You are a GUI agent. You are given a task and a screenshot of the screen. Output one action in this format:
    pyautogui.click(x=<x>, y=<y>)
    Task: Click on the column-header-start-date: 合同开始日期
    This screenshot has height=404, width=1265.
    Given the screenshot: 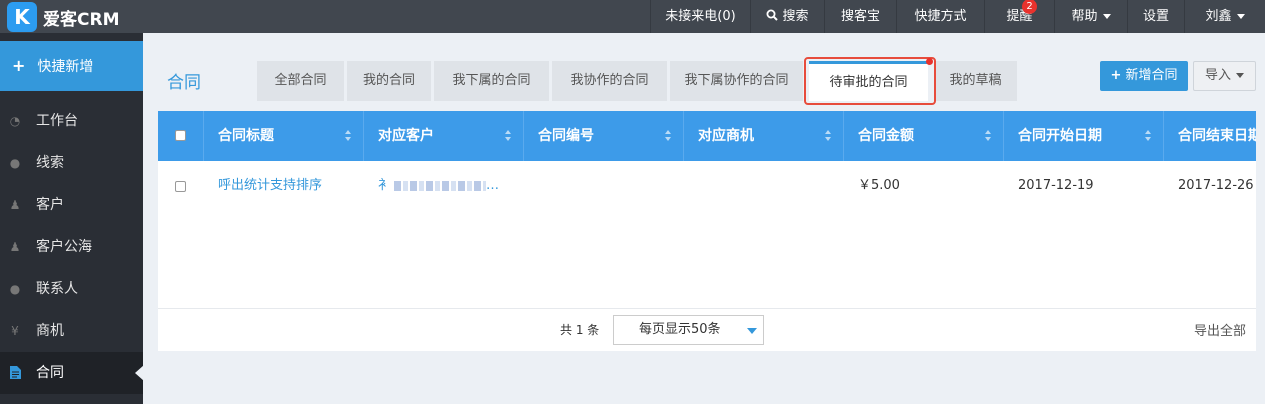 What is the action you would take?
    pyautogui.click(x=1083, y=136)
    